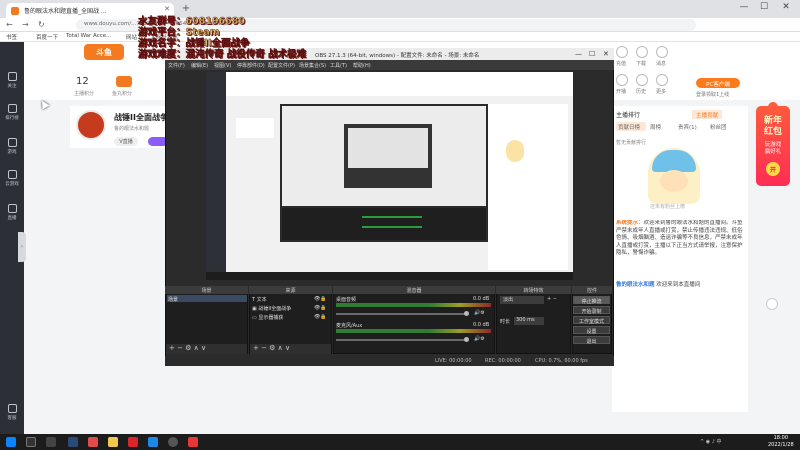 This screenshot has height=450, width=800. I want to click on chat-label: 系统提示：, so click(630, 223).